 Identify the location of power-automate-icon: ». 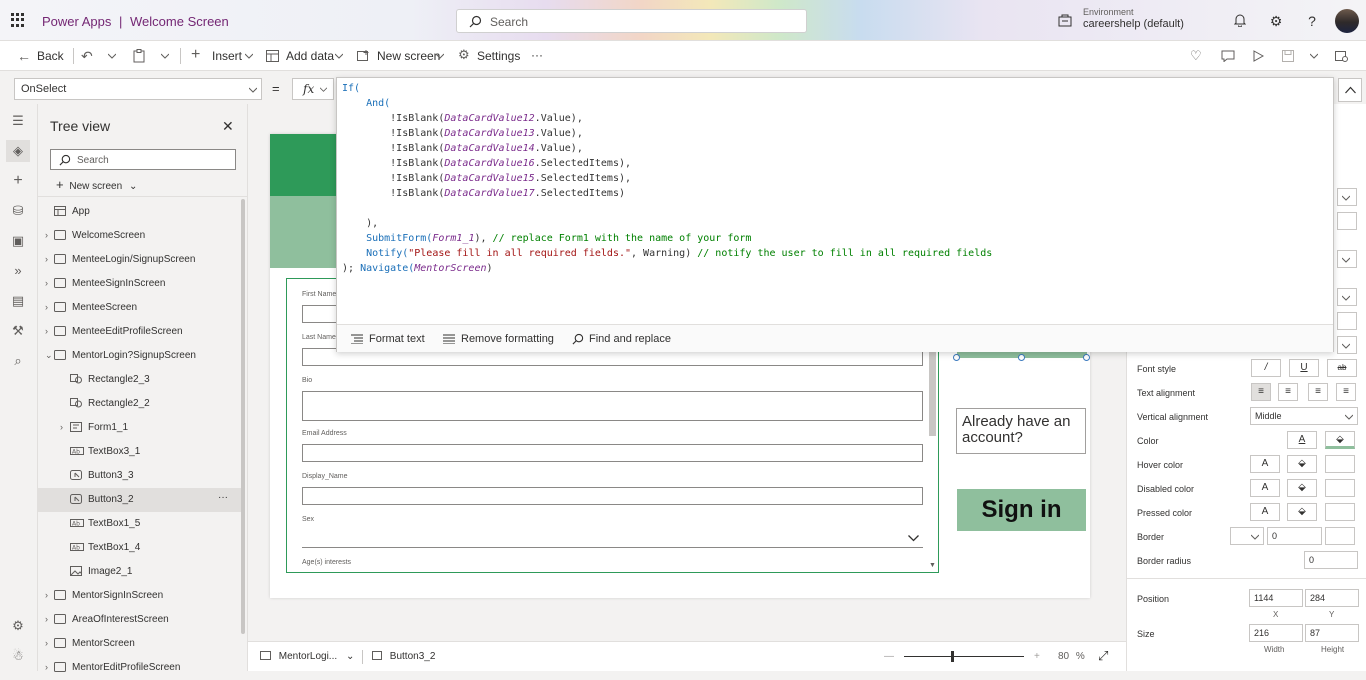
(18, 271).